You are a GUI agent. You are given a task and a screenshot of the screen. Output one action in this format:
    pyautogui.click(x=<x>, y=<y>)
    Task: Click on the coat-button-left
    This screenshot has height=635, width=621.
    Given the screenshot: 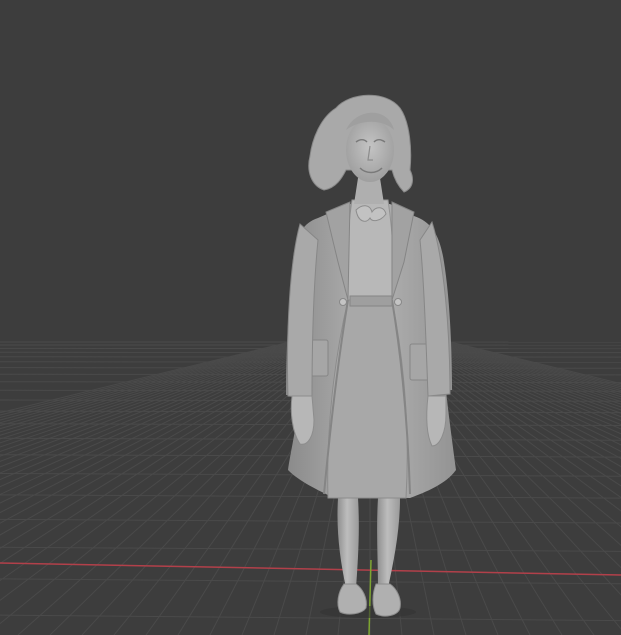 What is the action you would take?
    pyautogui.click(x=343, y=302)
    